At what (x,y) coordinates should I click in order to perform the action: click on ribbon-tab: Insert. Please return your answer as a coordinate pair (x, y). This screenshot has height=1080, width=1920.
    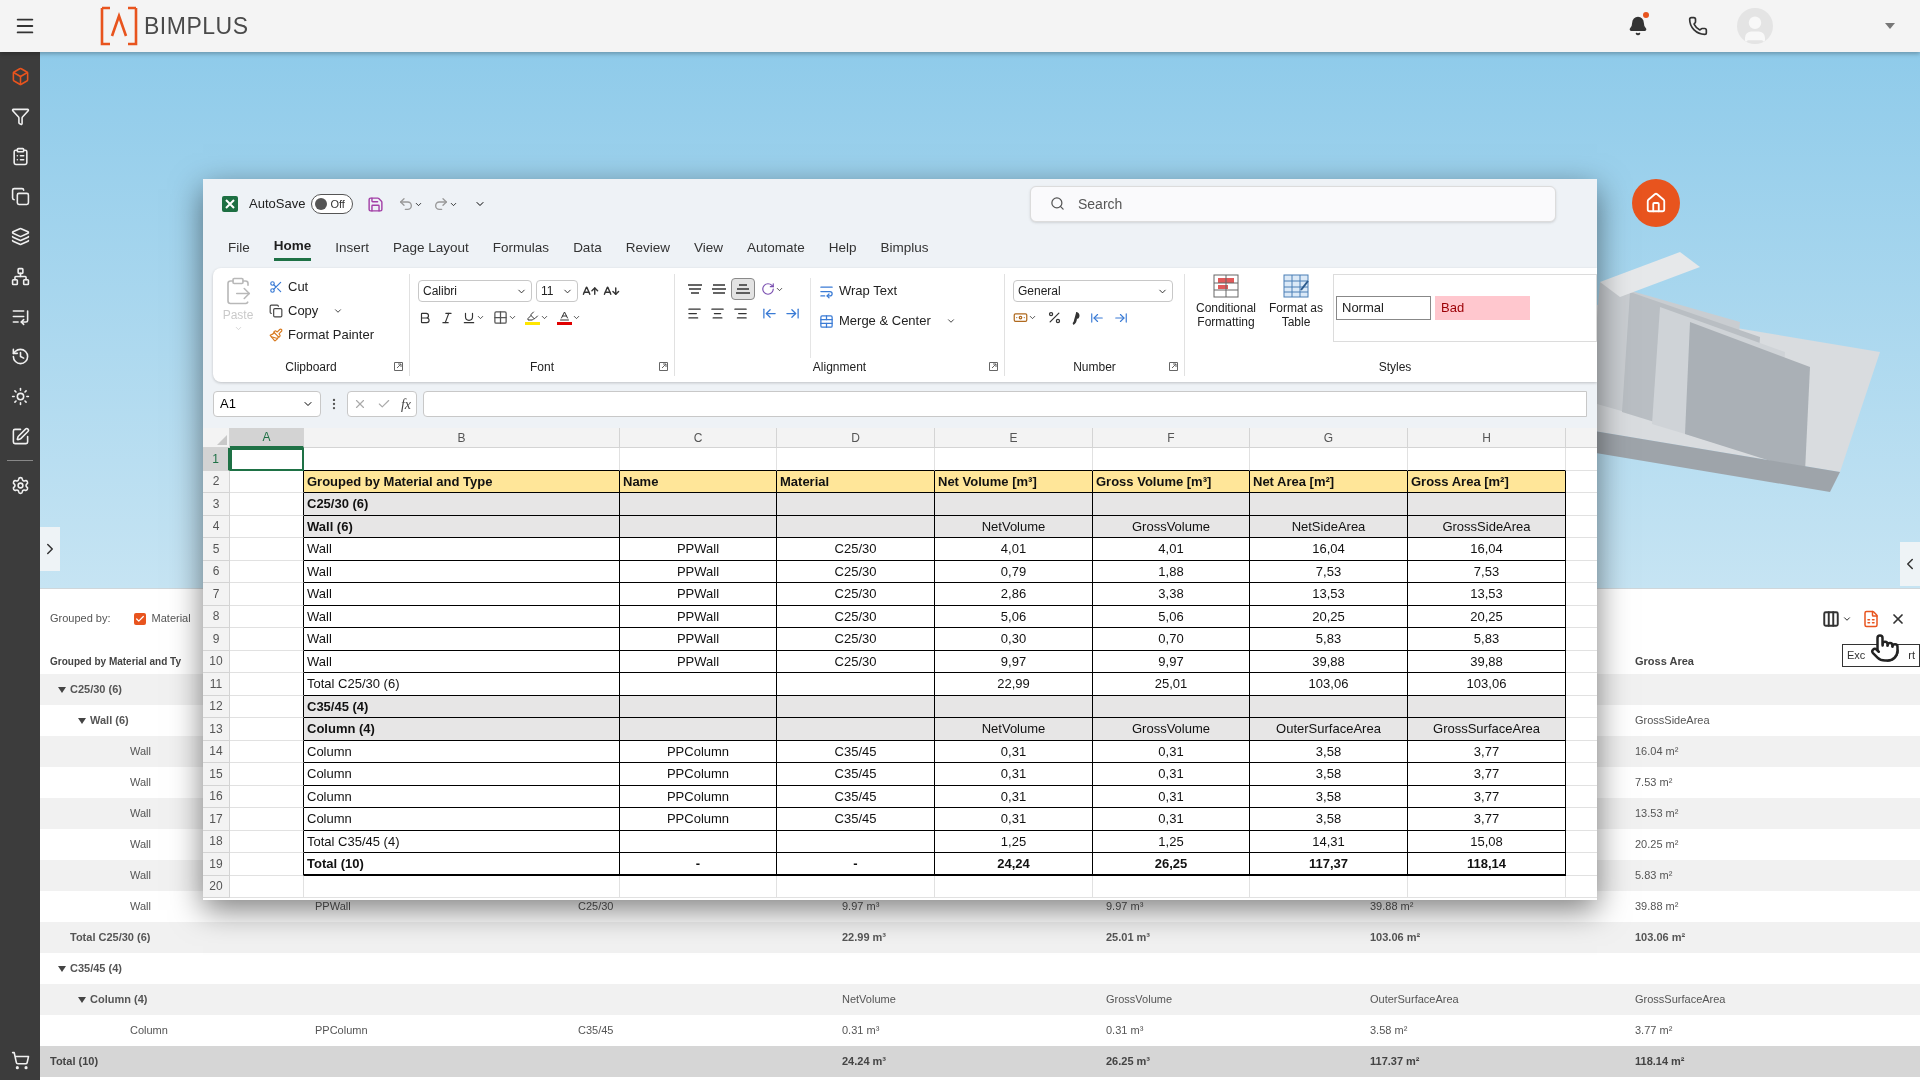
    Looking at the image, I should click on (352, 248).